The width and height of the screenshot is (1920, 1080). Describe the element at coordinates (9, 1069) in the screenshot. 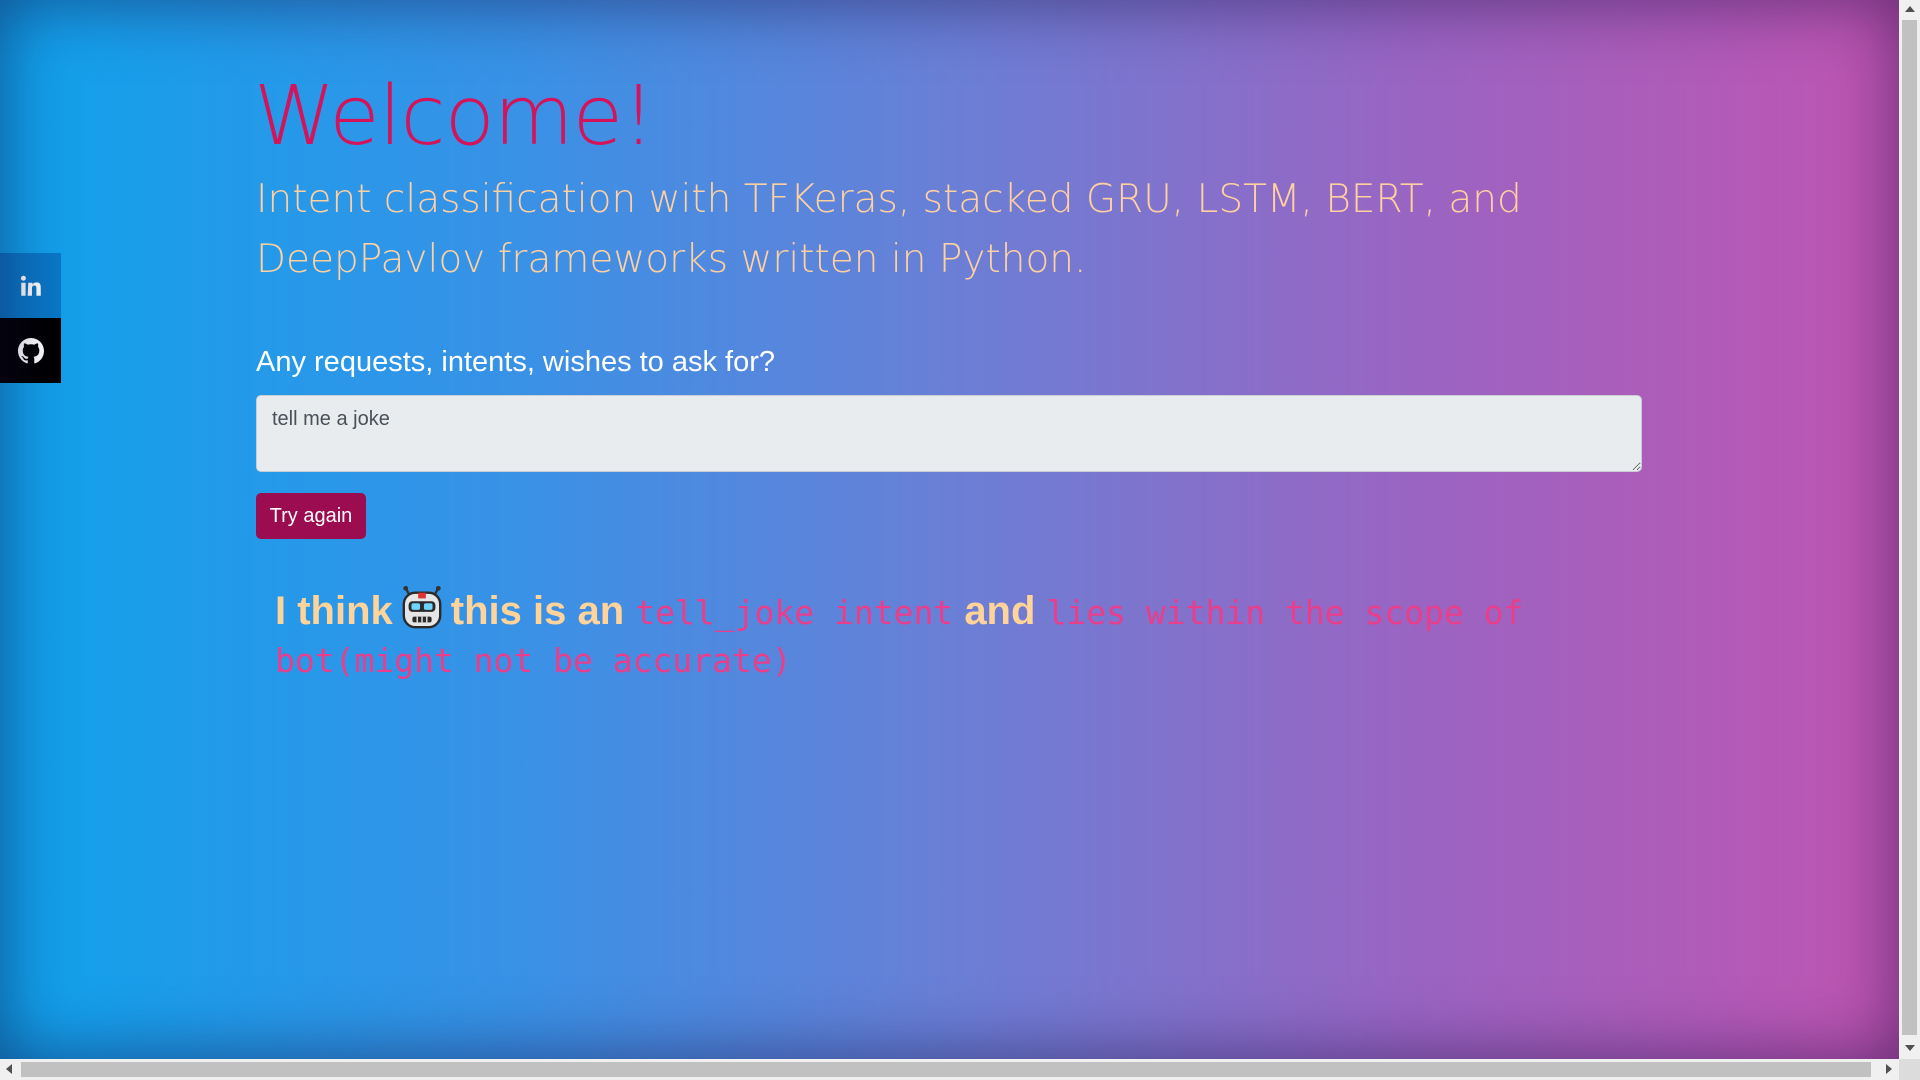

I see `scroll-left-arrow-icon` at that location.